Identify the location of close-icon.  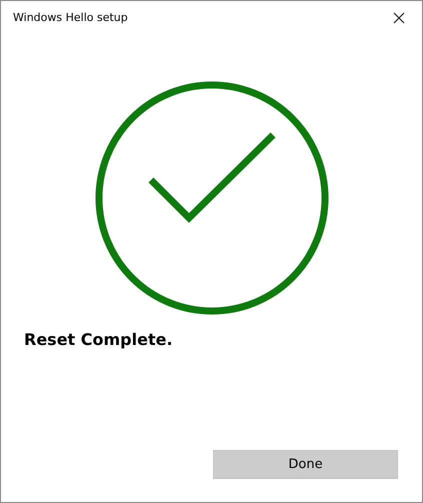
(399, 18).